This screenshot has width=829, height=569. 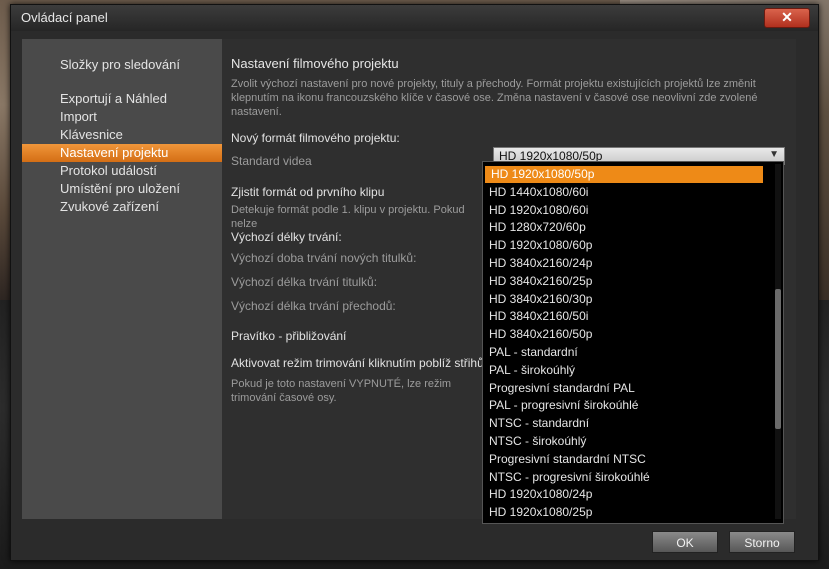 I want to click on dropdown-option: NTSC - progresivní širokoúhlé, so click(x=624, y=477).